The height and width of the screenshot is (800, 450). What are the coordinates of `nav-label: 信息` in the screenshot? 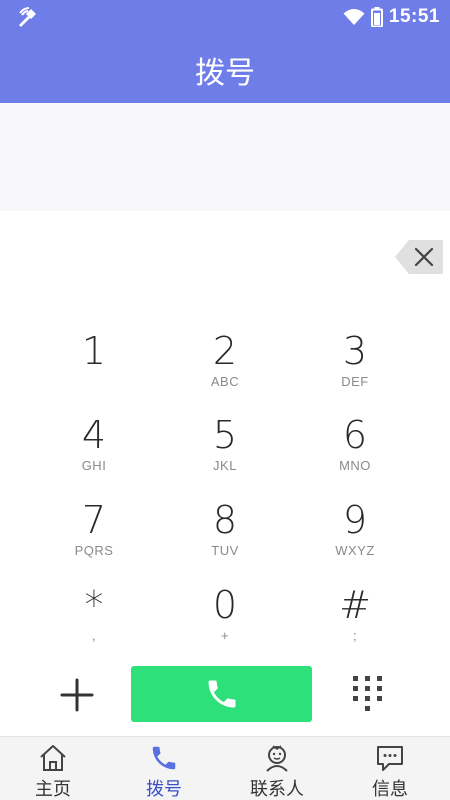 It's located at (390, 789).